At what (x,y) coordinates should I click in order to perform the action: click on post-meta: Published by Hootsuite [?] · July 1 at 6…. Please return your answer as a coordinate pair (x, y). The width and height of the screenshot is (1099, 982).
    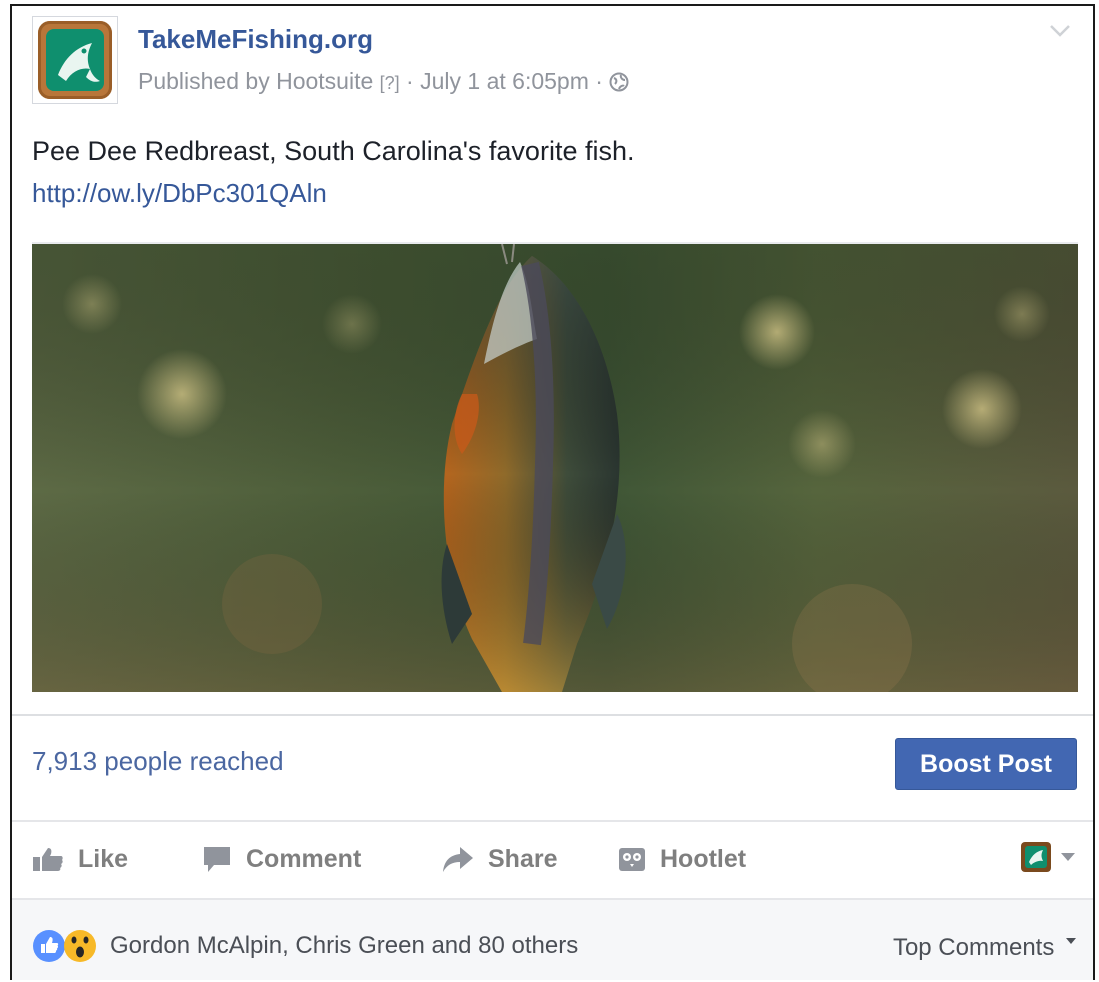
    Looking at the image, I should click on (383, 83).